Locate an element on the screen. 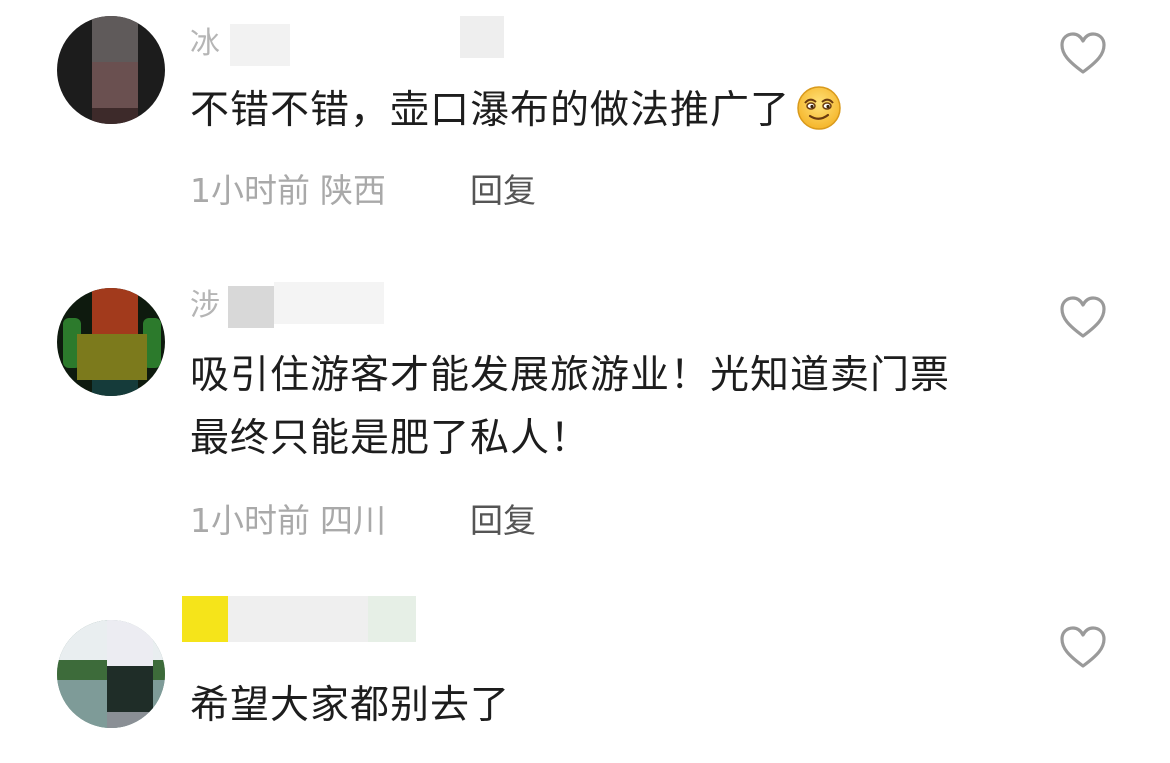 Image resolution: width=1170 pixels, height=763 pixels. comment-meta: 1小时前 陕西 is located at coordinates (288, 191).